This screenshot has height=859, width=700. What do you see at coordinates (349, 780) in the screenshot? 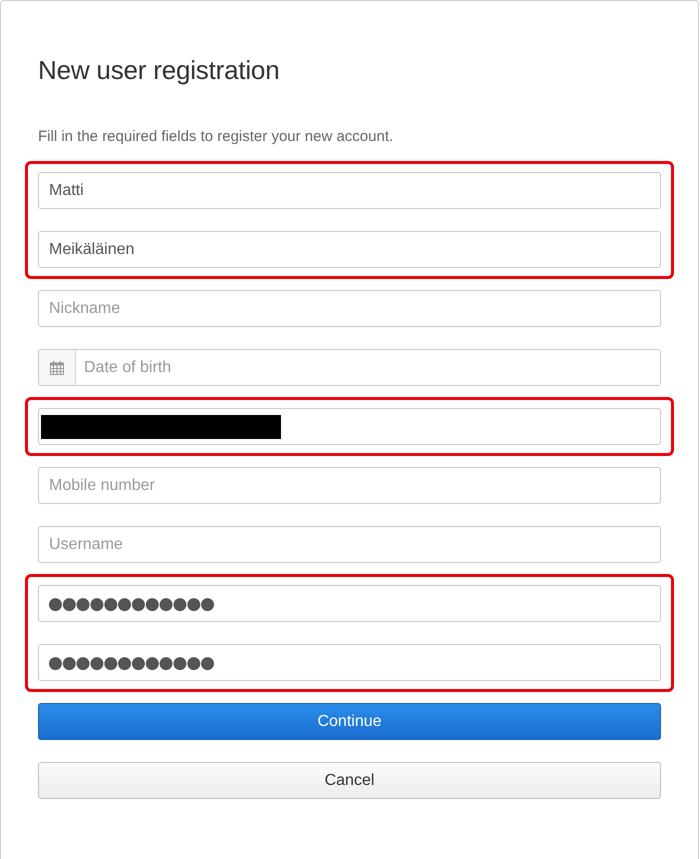
I see `cancel-button: Cancel` at bounding box center [349, 780].